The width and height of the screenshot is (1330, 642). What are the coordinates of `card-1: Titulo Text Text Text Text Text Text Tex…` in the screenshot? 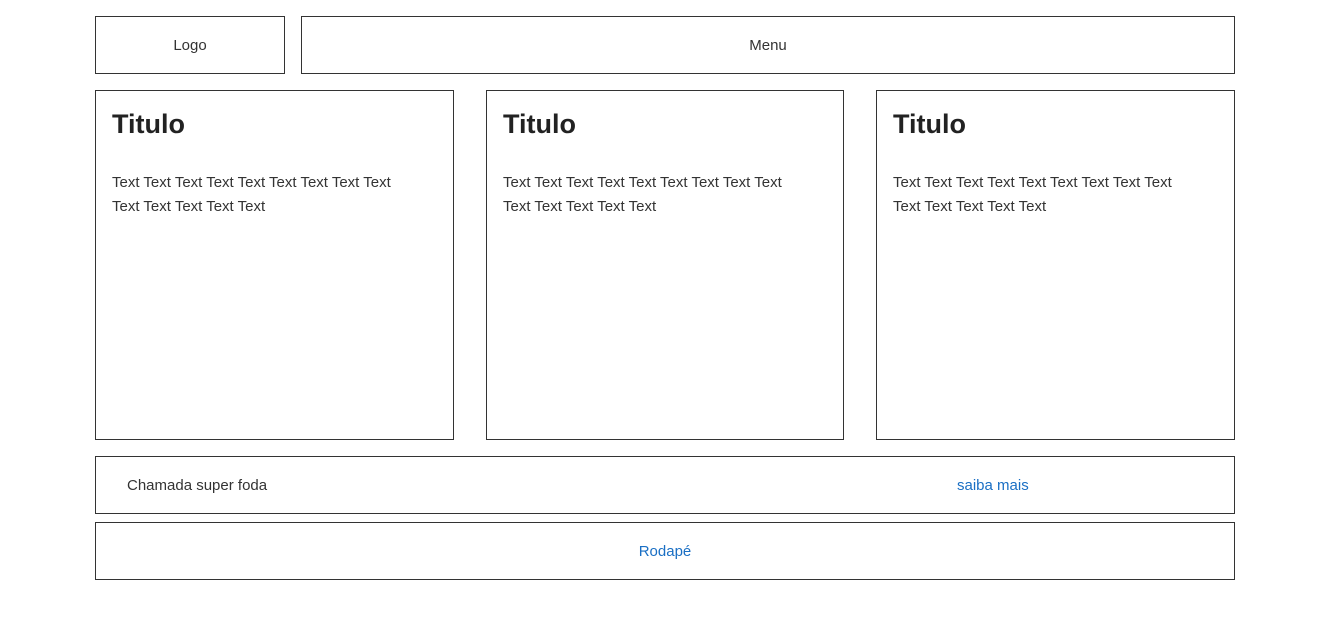 It's located at (274, 265).